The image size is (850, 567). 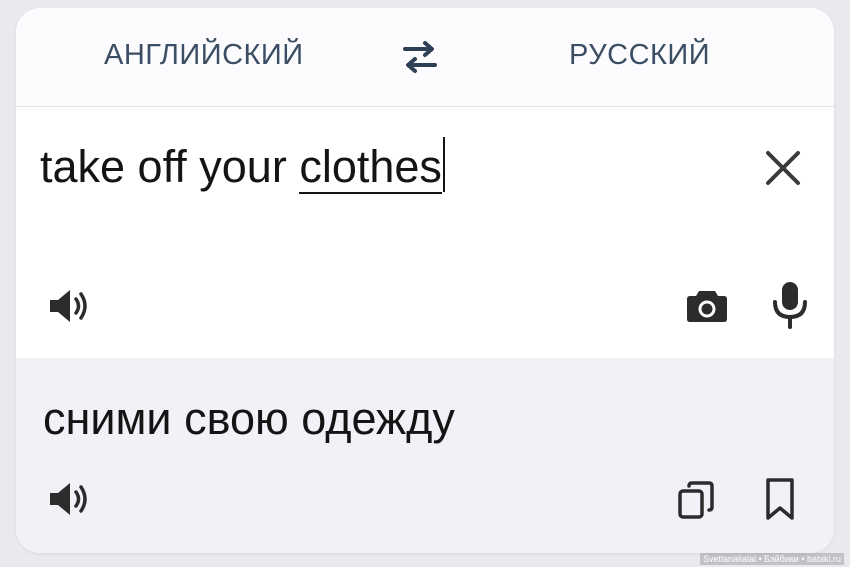 What do you see at coordinates (707, 305) in the screenshot?
I see `camera-icon` at bounding box center [707, 305].